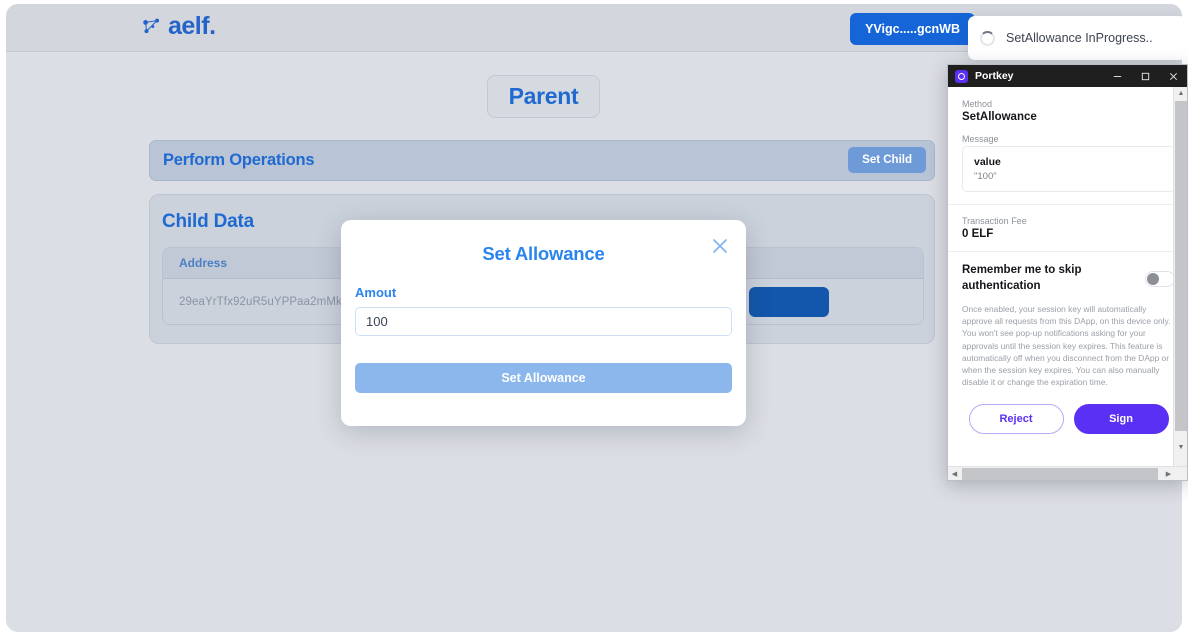 This screenshot has width=1188, height=636. I want to click on transaction-fee-label: Transaction Fee, so click(994, 221).